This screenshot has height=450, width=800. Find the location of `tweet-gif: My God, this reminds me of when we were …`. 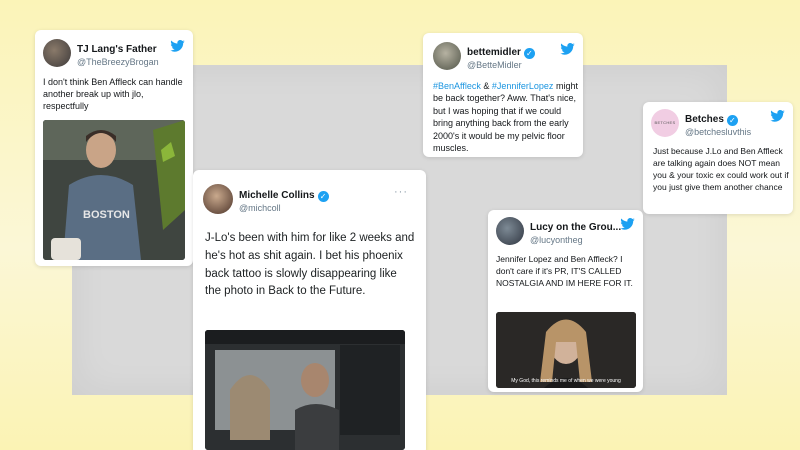

tweet-gif: My God, this reminds me of when we were … is located at coordinates (566, 350).